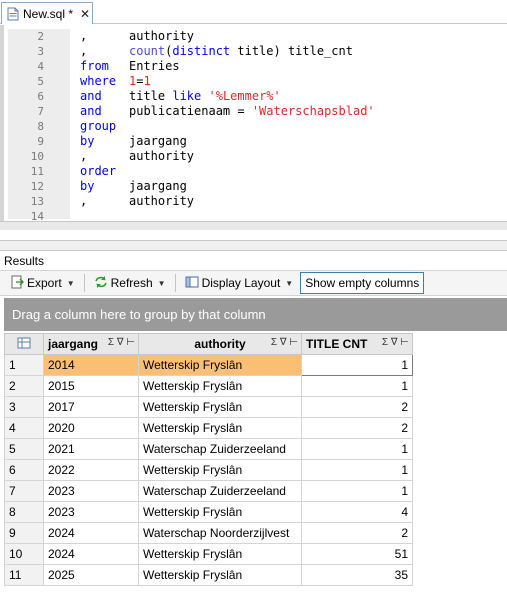 This screenshot has height=595, width=507. What do you see at coordinates (91, 111) in the screenshot?
I see `code-token-a: and` at bounding box center [91, 111].